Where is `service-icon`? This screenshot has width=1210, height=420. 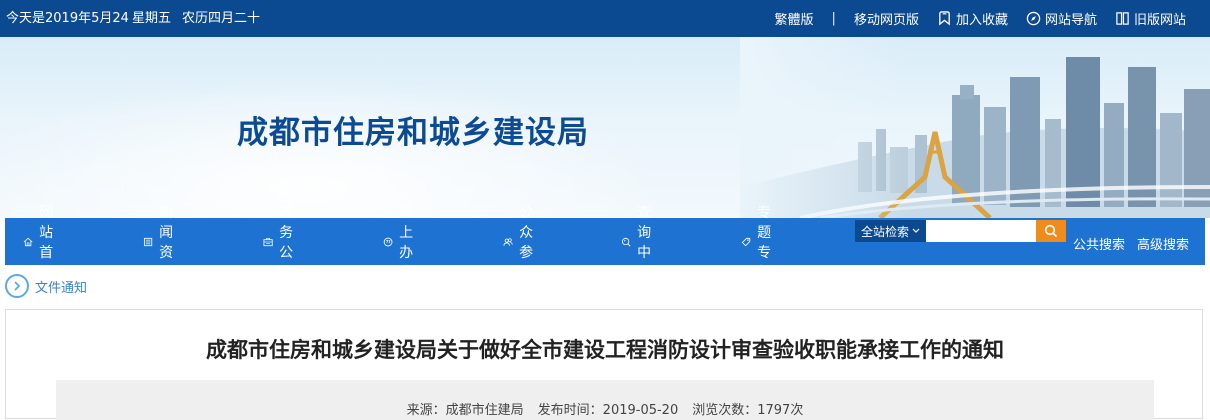
service-icon is located at coordinates (388, 241).